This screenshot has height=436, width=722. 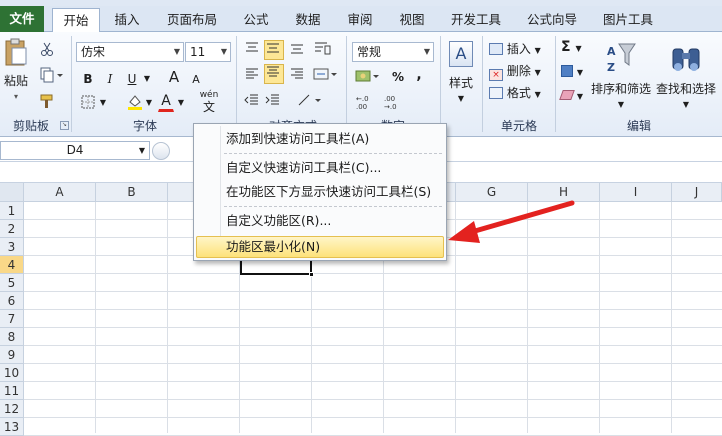 What do you see at coordinates (367, 102) in the screenshot?
I see `increase-decimal-icon: ←.0.00` at bounding box center [367, 102].